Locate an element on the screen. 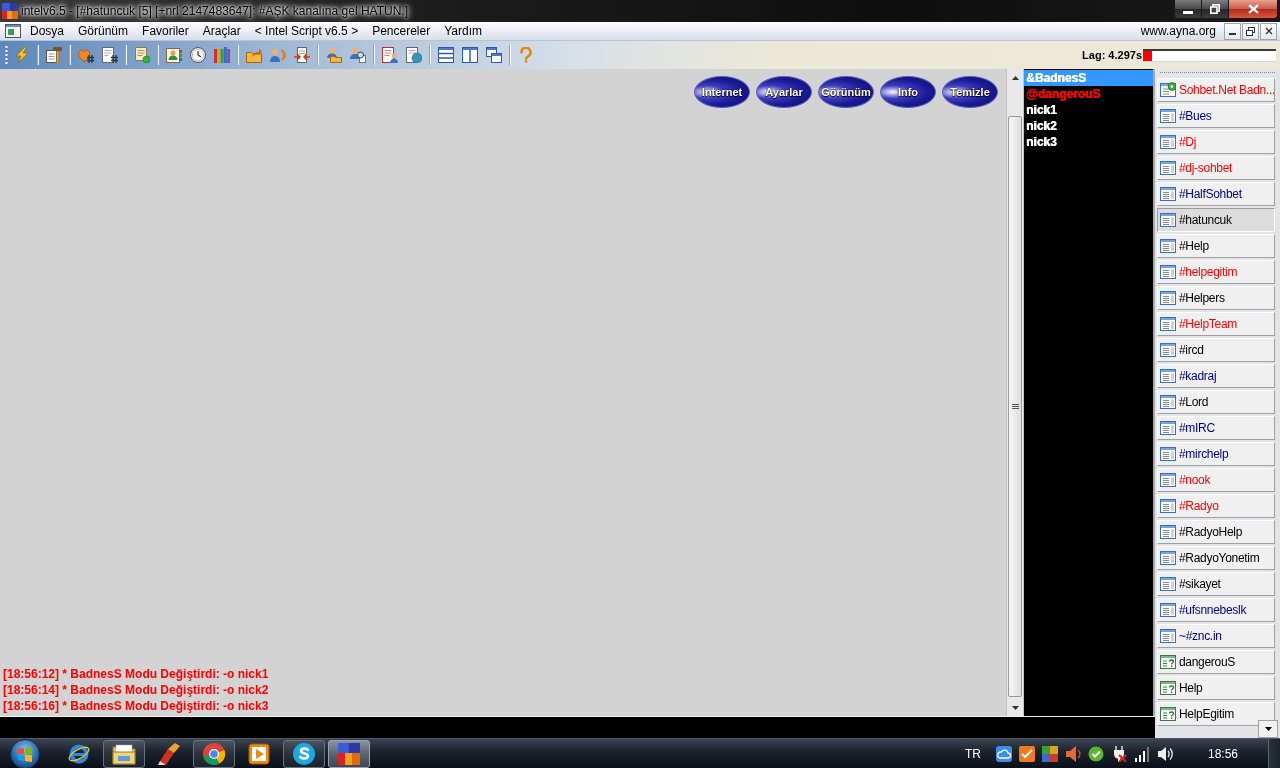 Image resolution: width=1280 pixels, height=768 pixels. message-input is located at coordinates (577, 727).